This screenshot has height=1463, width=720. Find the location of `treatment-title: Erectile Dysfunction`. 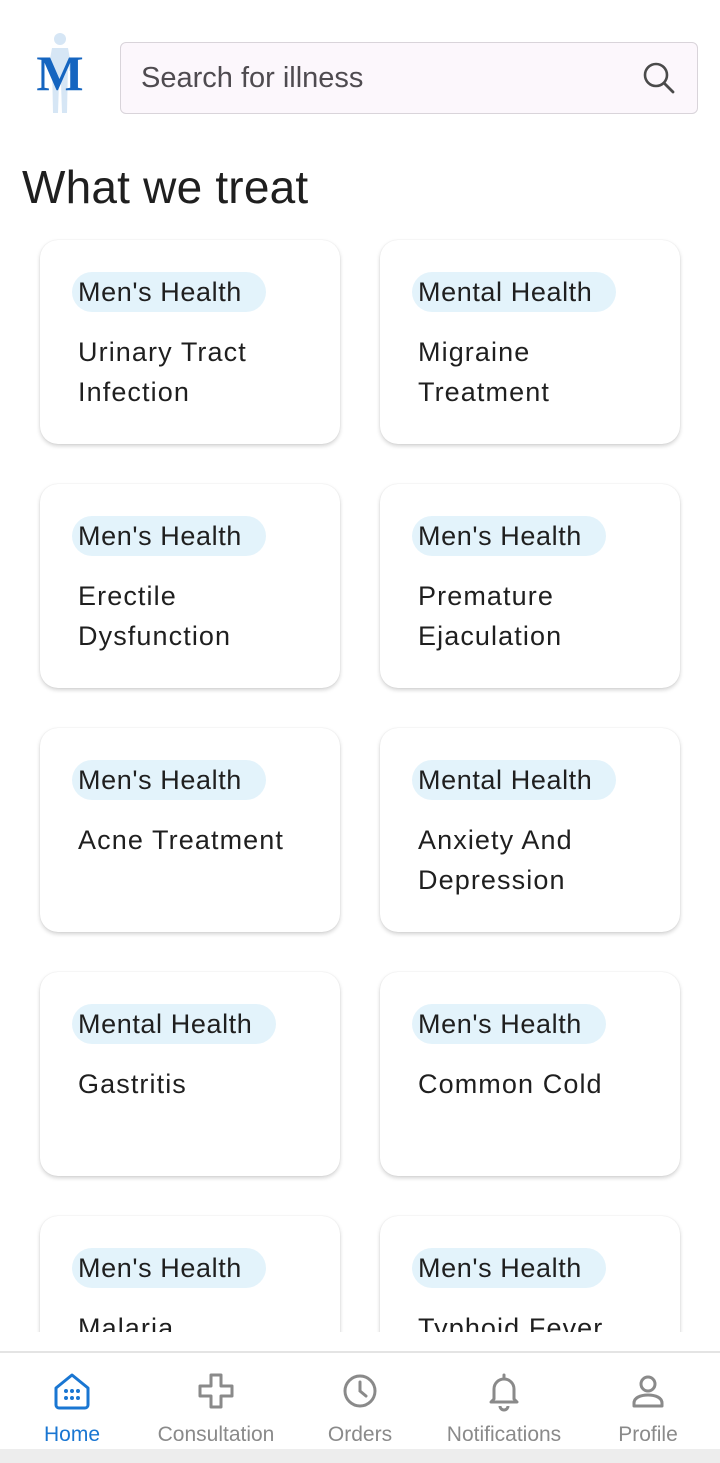

treatment-title: Erectile Dysfunction is located at coordinates (155, 616).